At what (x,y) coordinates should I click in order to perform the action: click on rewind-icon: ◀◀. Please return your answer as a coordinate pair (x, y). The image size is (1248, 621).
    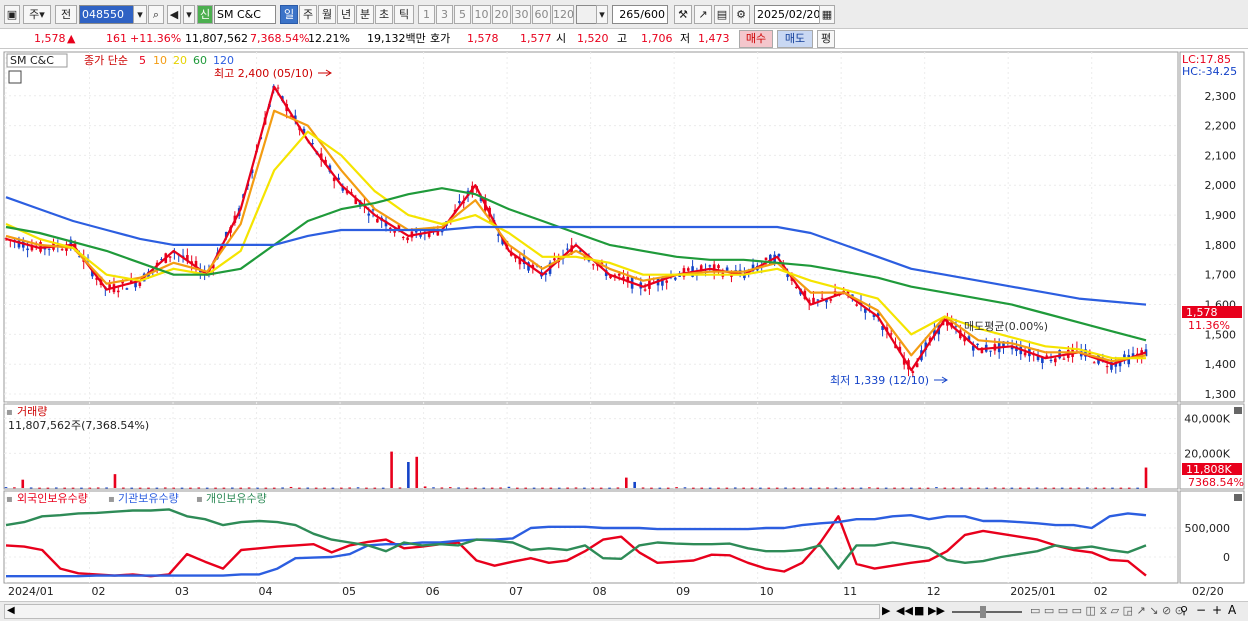
    Looking at the image, I should click on (904, 610).